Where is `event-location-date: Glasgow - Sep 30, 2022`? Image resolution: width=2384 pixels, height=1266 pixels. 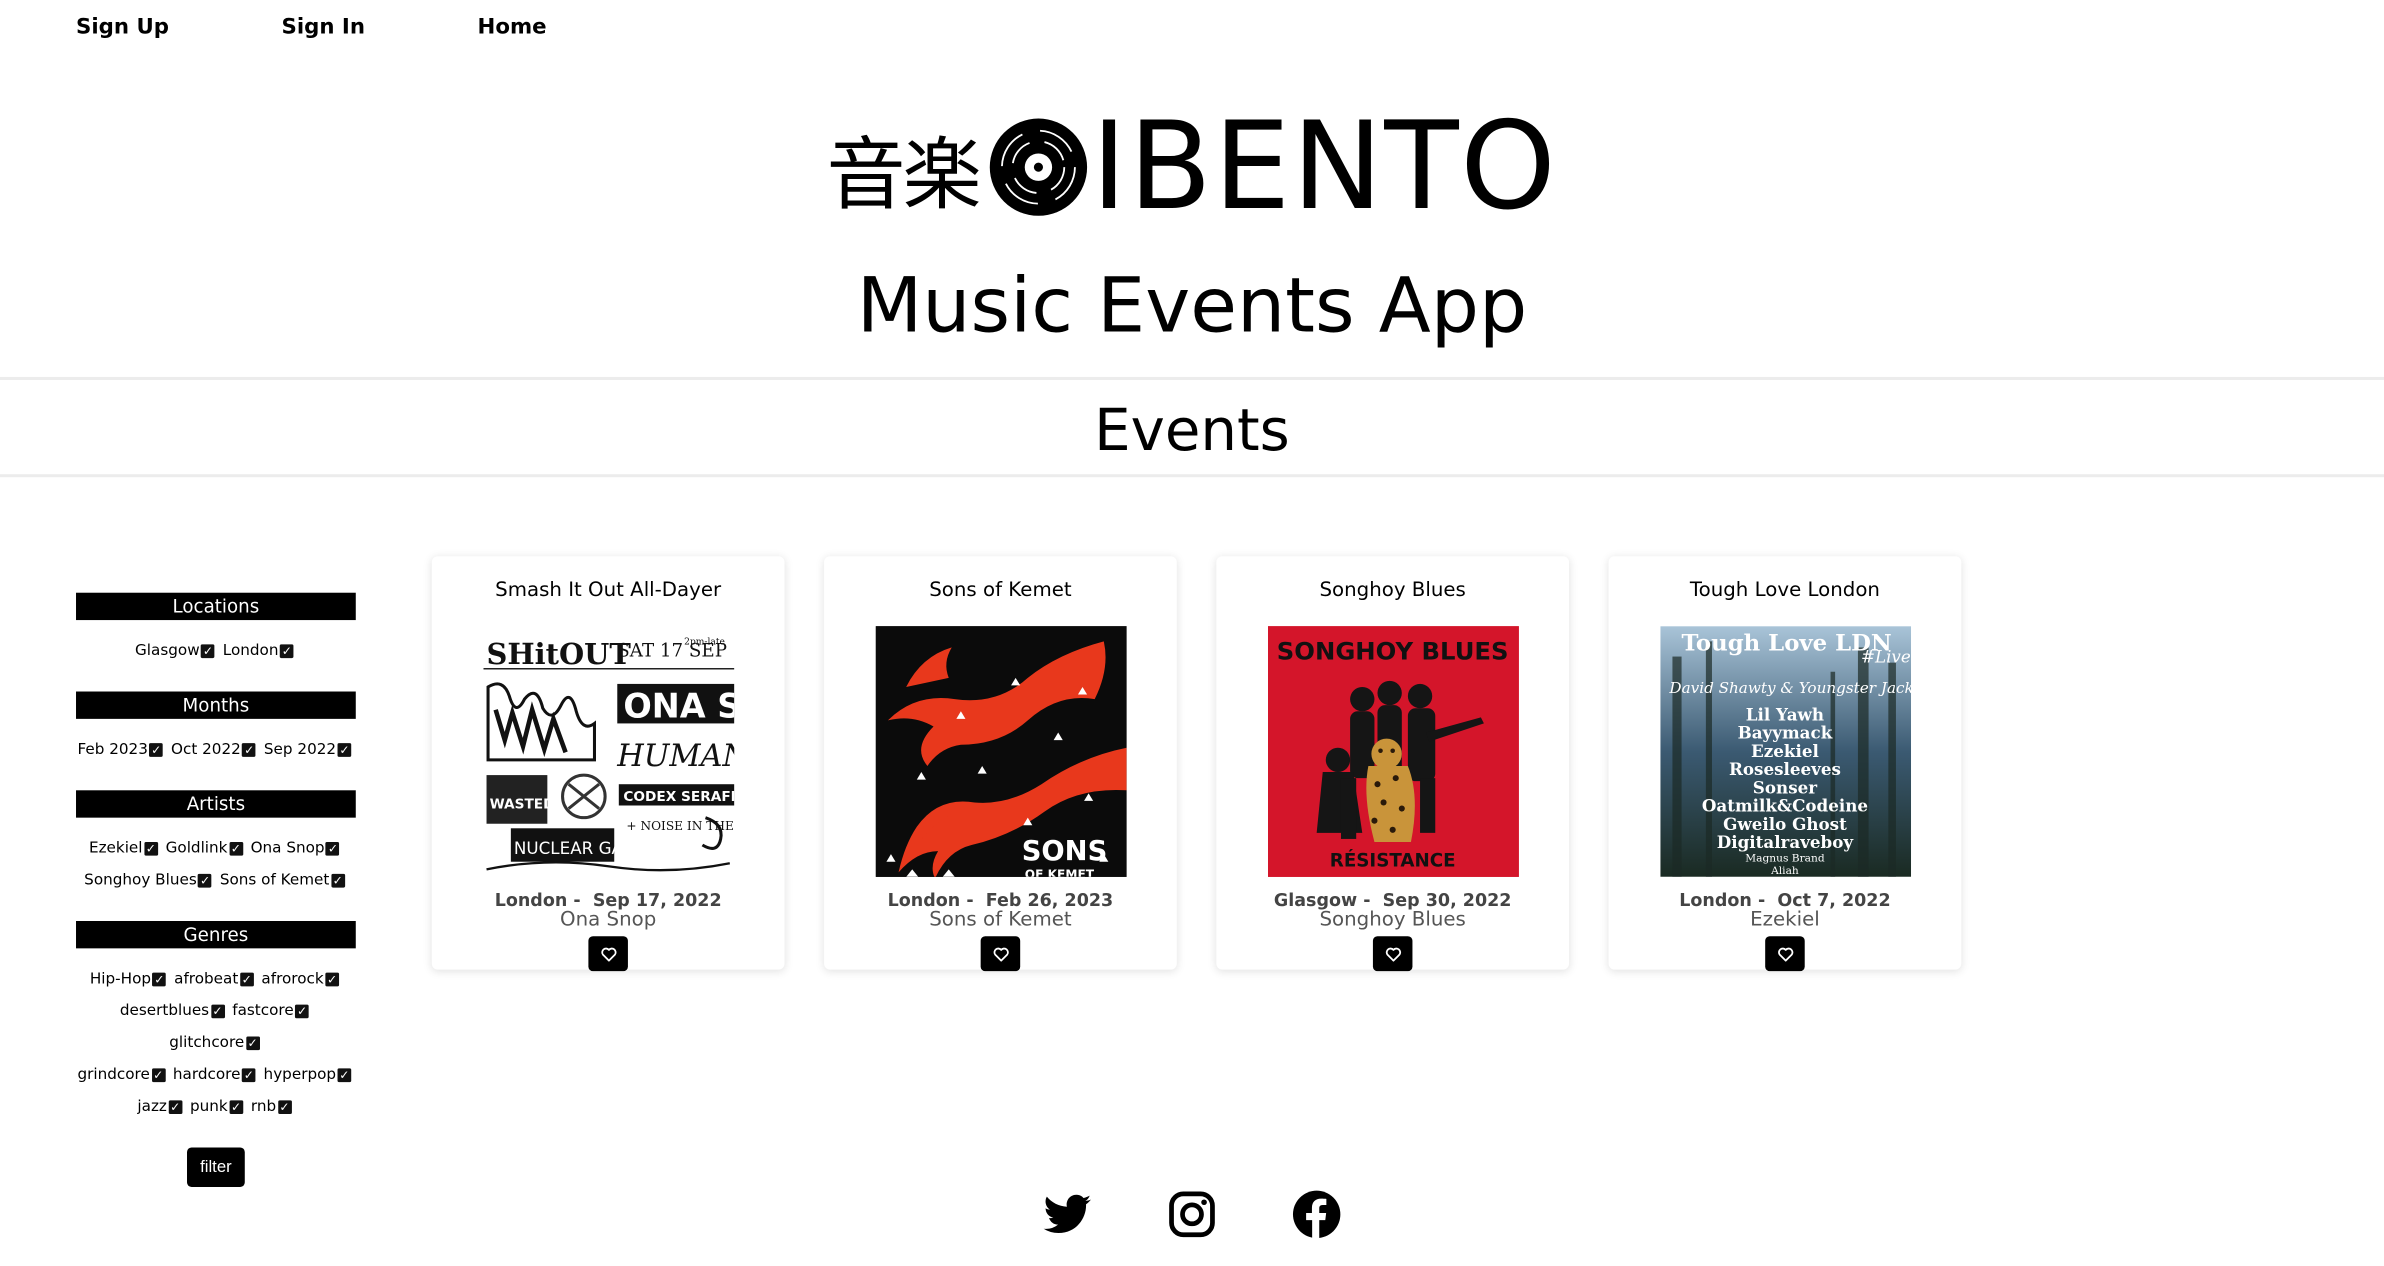
event-location-date: Glasgow - Sep 30, 2022 is located at coordinates (1392, 900).